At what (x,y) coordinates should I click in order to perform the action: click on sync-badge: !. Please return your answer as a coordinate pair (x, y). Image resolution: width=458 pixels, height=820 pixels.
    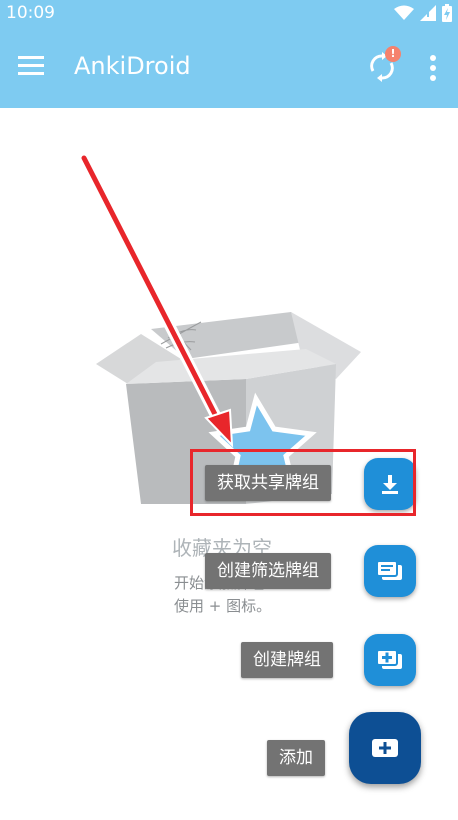
    Looking at the image, I should click on (393, 54).